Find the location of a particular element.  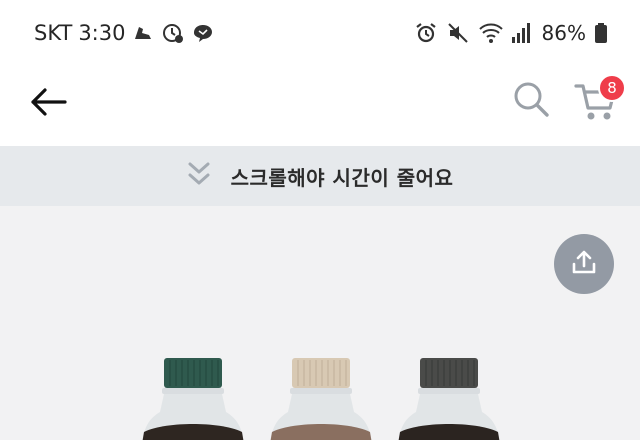

arrow-left-icon is located at coordinates (48, 104).